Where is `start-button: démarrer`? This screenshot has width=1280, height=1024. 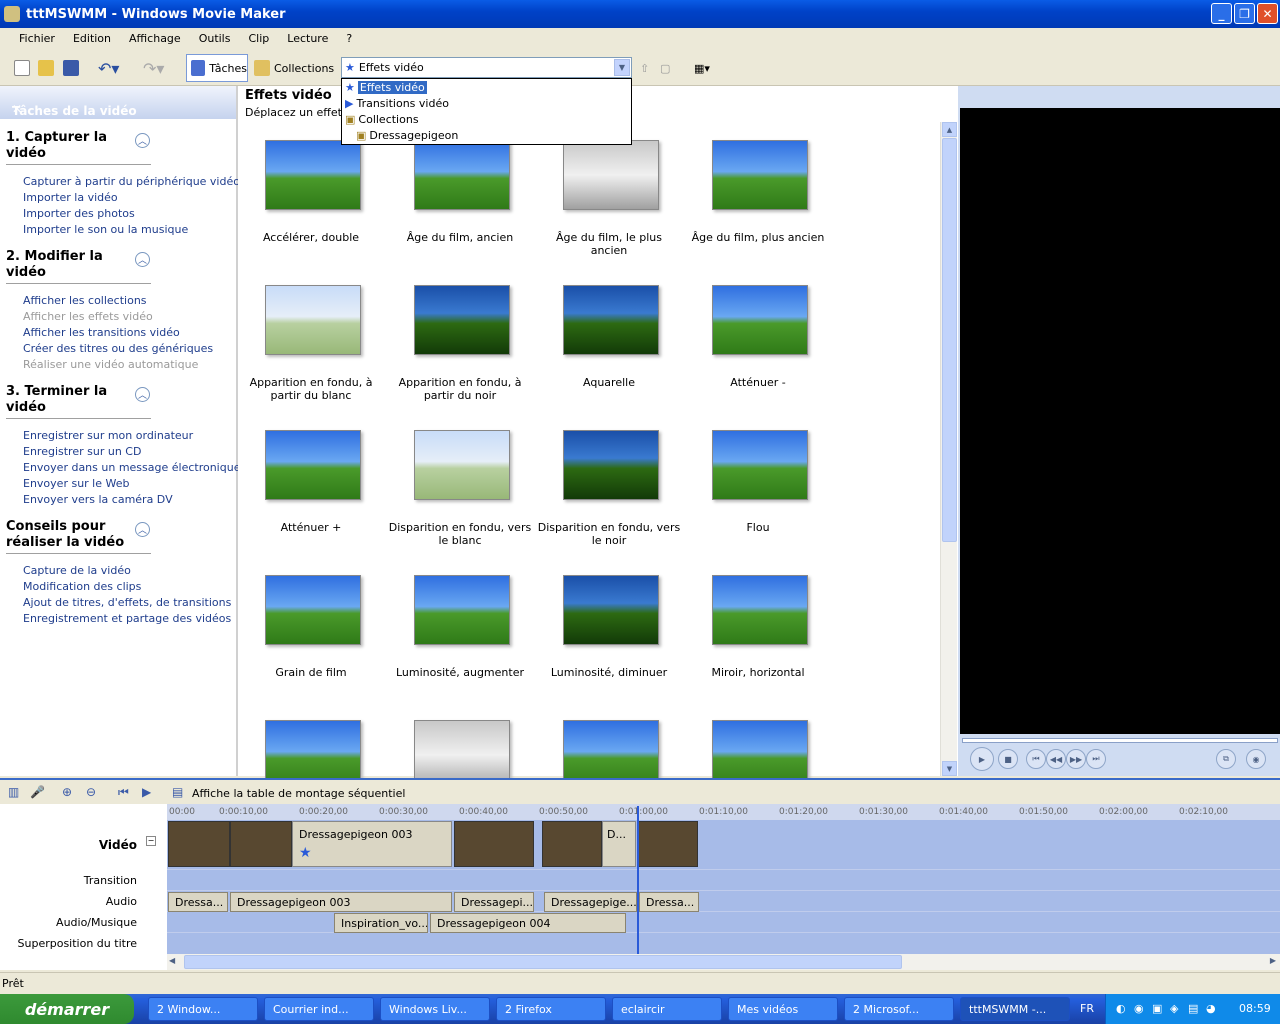
start-button: démarrer is located at coordinates (67, 1009).